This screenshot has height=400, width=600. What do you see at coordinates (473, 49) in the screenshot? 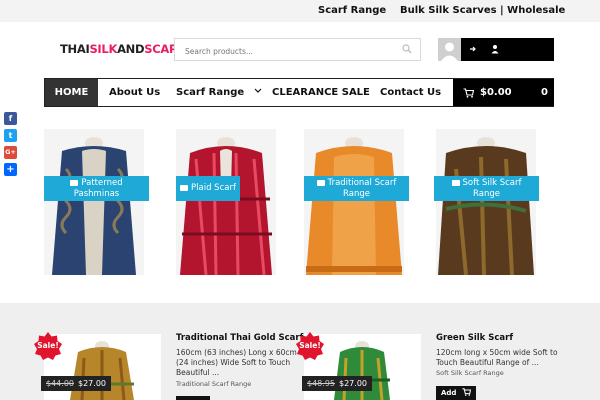
I see `login-icon` at bounding box center [473, 49].